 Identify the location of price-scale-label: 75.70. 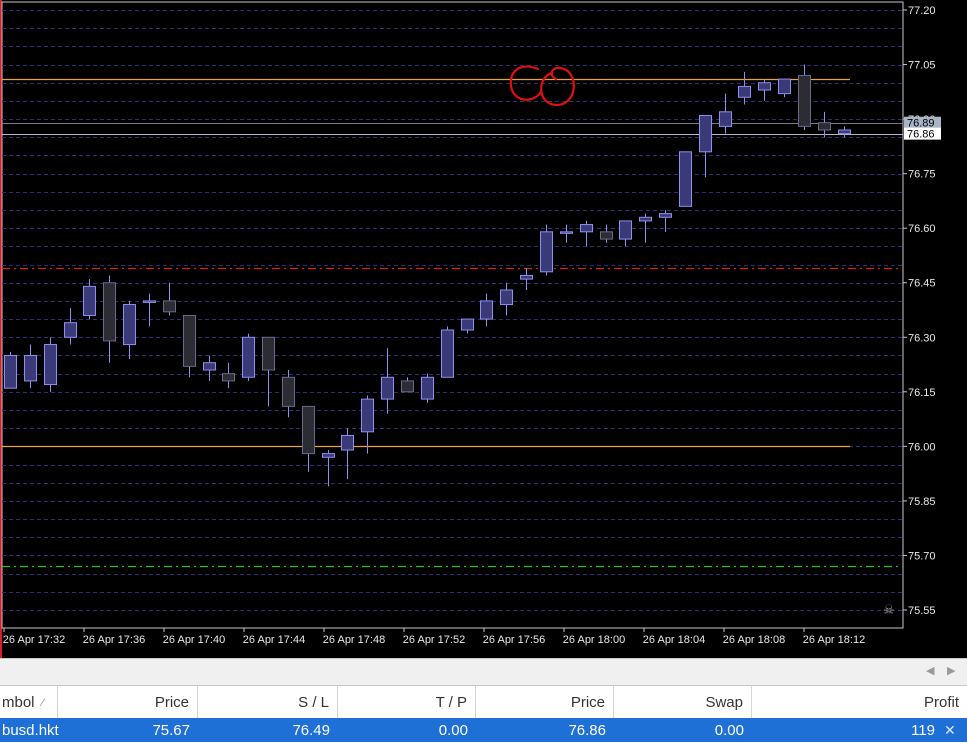
(922, 556).